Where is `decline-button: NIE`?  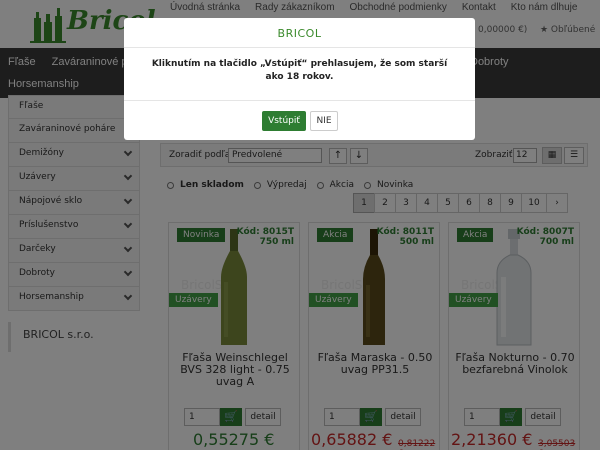
decline-button: NIE is located at coordinates (324, 121).